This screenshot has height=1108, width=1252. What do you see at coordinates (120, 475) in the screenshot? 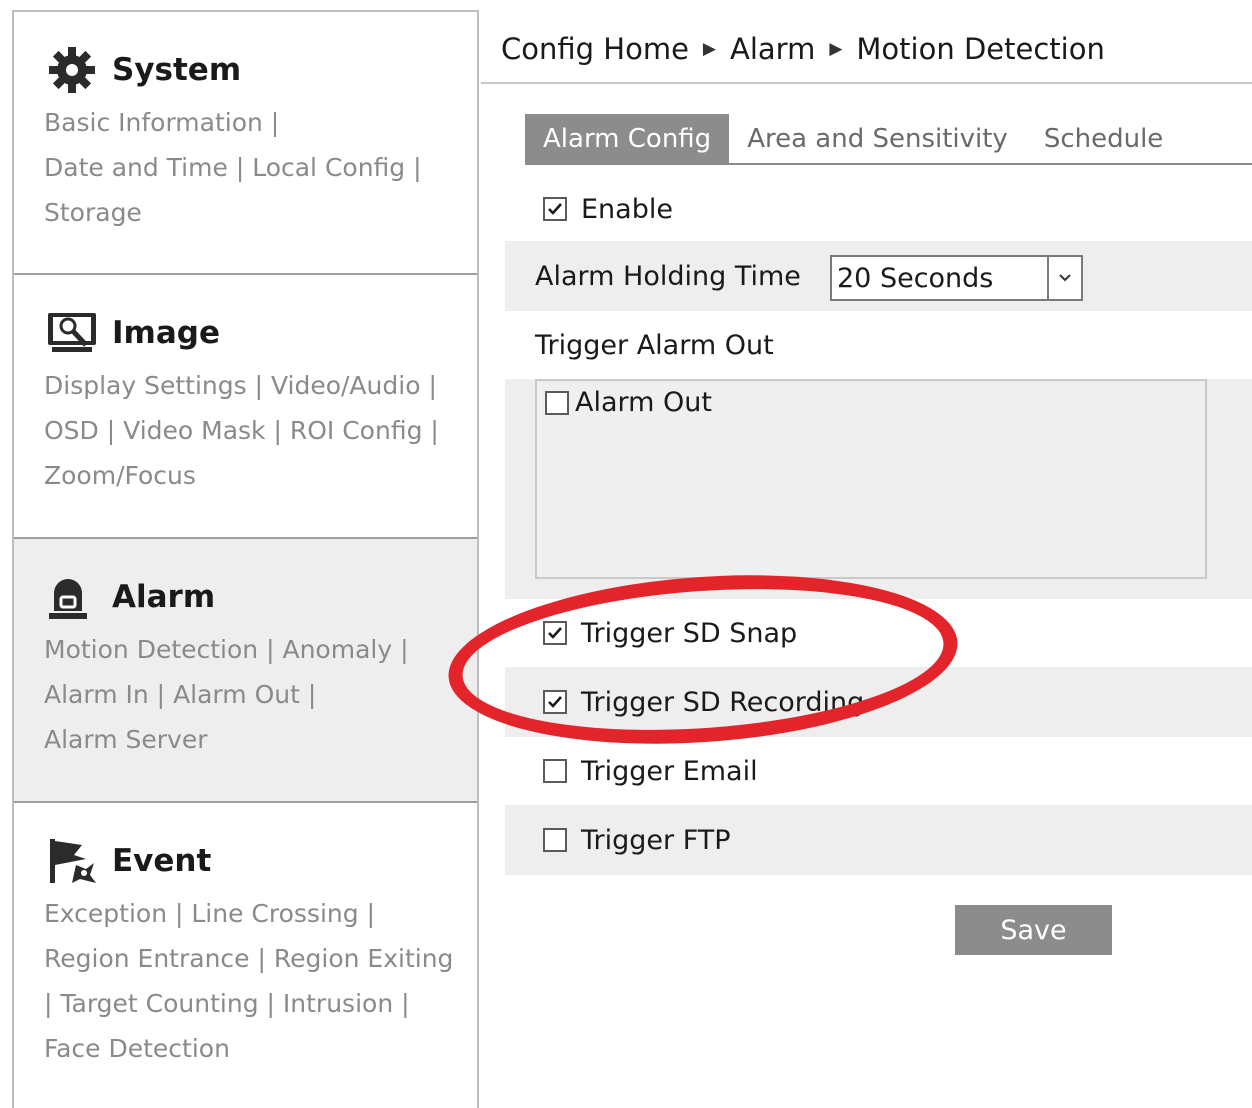
I see `link-zoom-focus: Zoom/Focus` at bounding box center [120, 475].